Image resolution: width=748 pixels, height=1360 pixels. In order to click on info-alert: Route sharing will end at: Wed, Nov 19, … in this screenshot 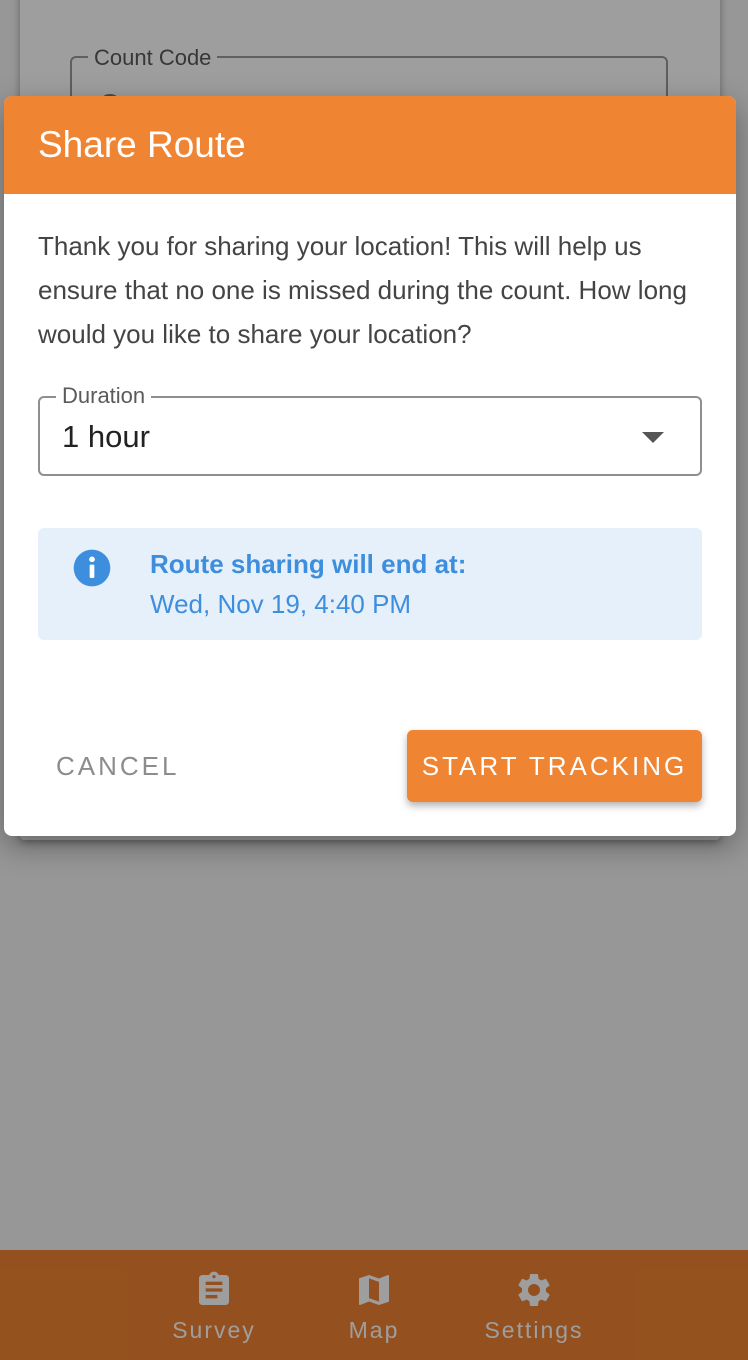, I will do `click(370, 584)`.